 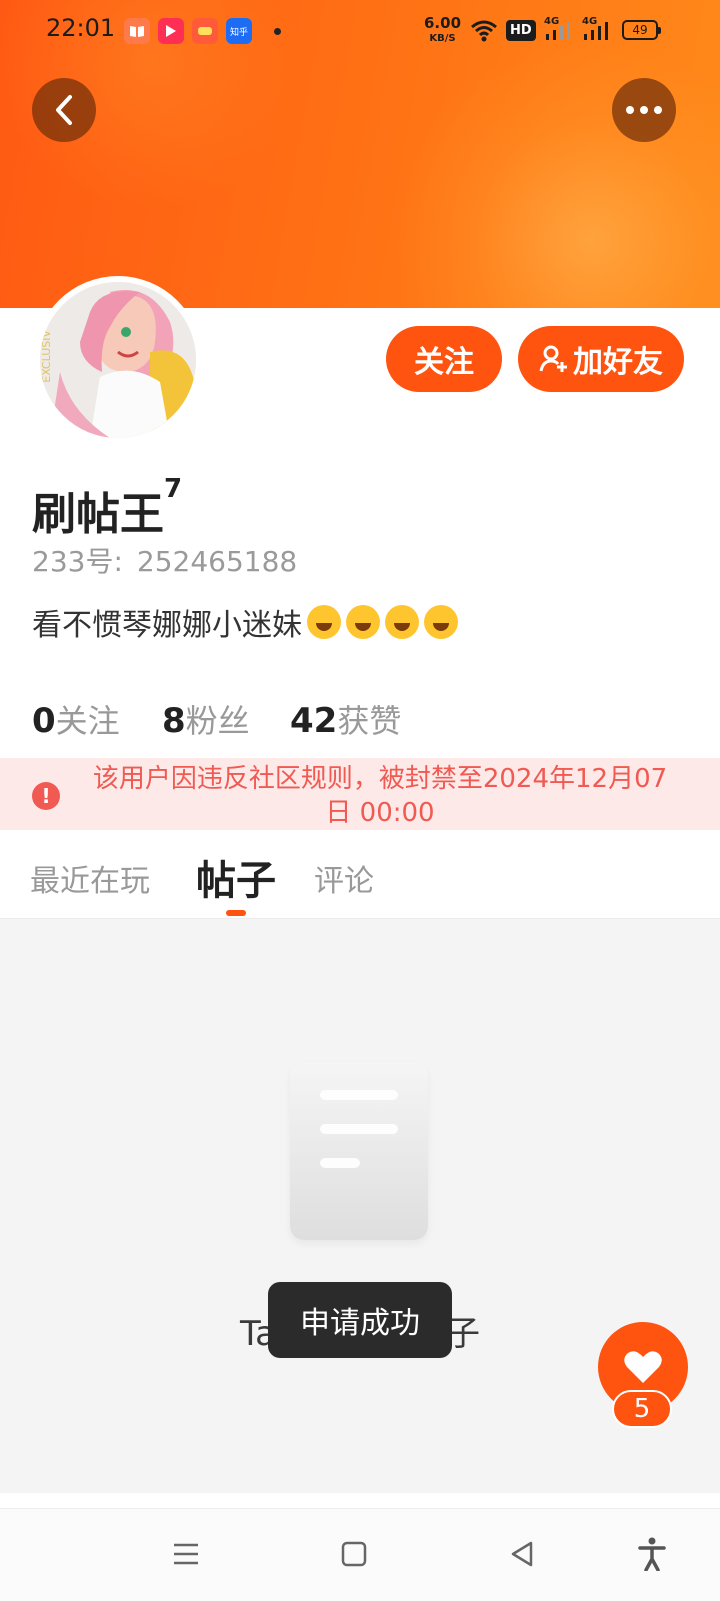 I want to click on stat-likes-label: 获赞, so click(x=369, y=721).